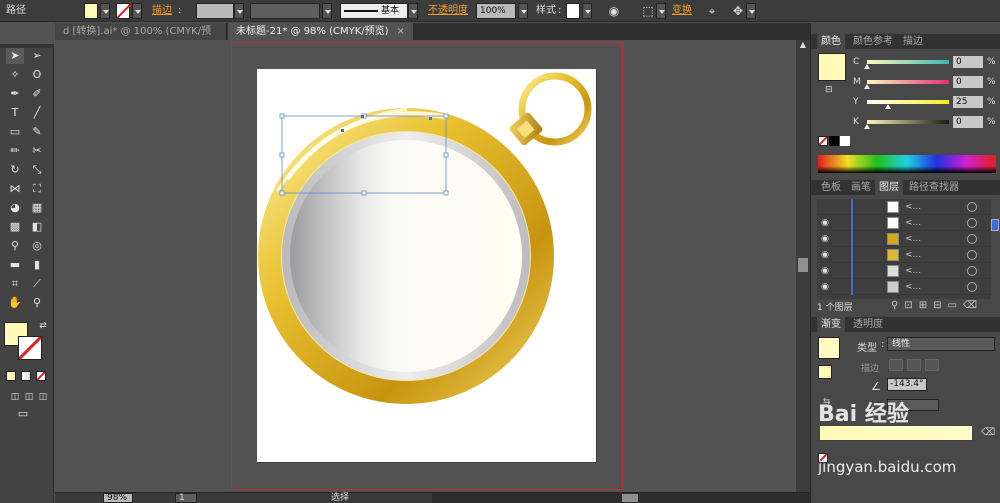 Image resolution: width=1000 pixels, height=503 pixels. Describe the element at coordinates (26, 376) in the screenshot. I see `gradient-mode-icon` at that location.